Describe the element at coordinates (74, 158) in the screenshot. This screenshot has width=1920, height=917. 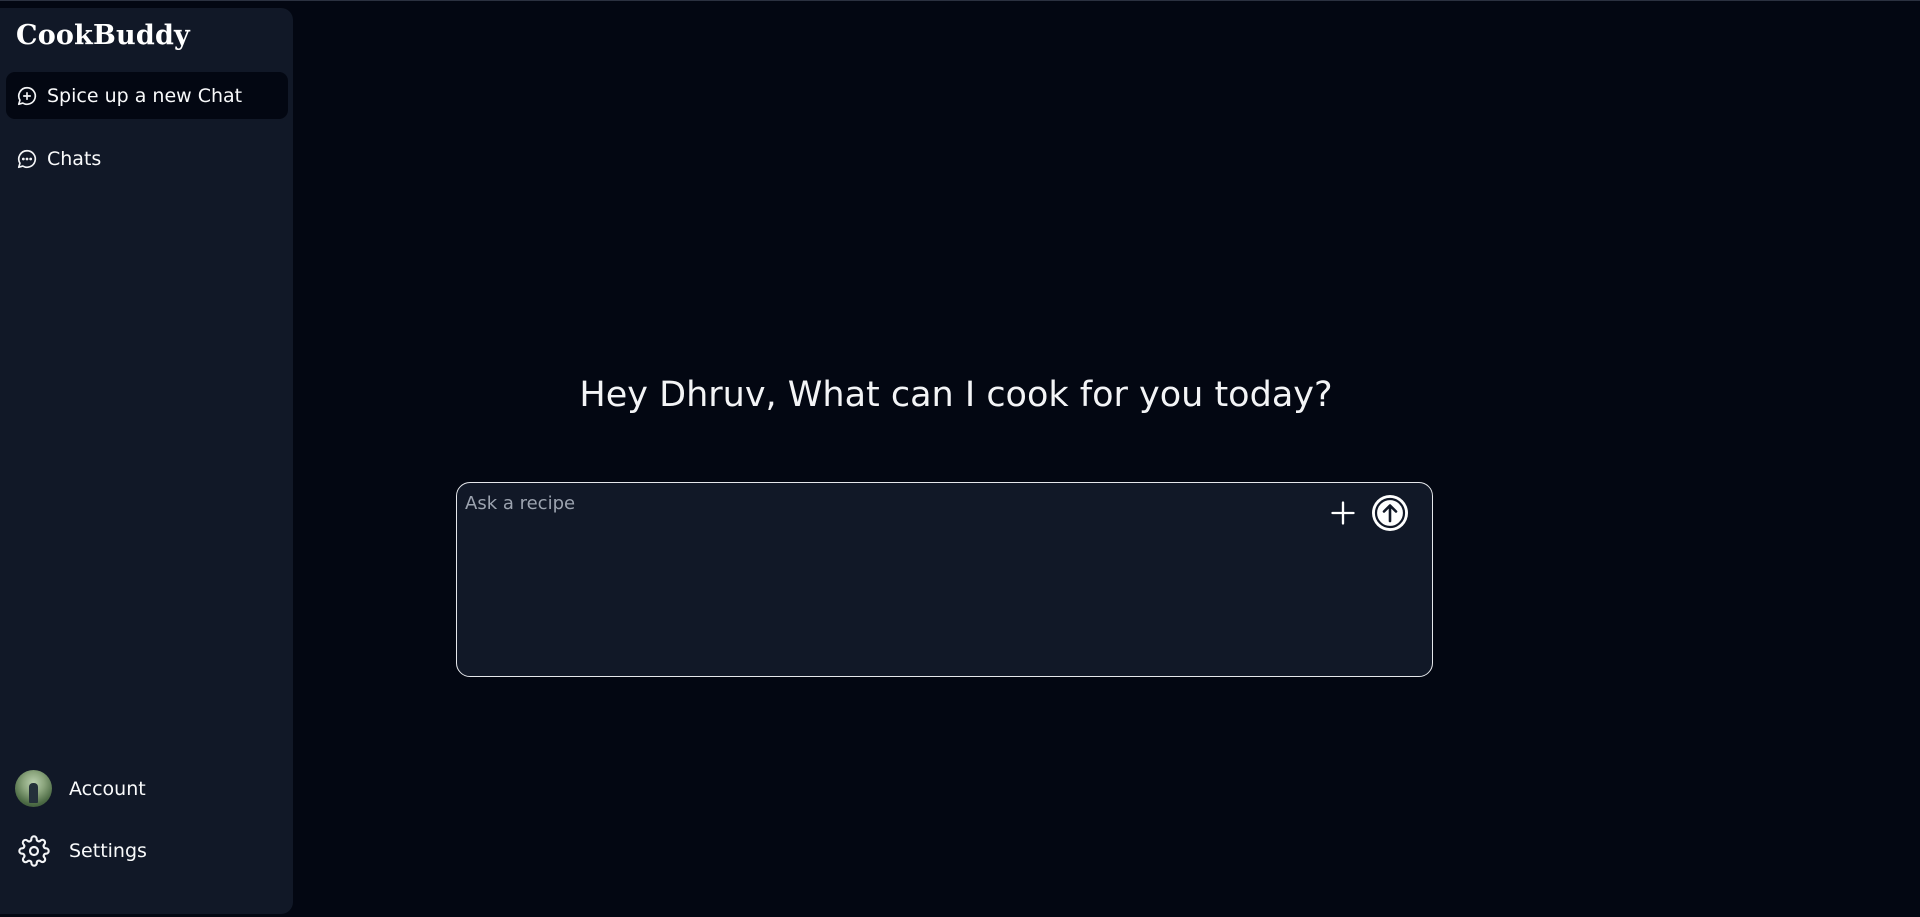
I see `chats-label: Chats` at that location.